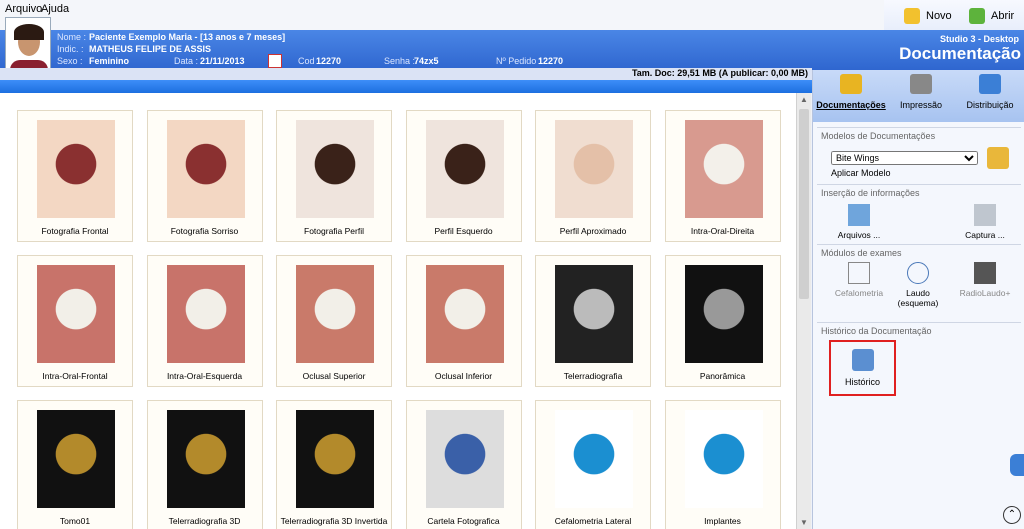 The image size is (1024, 529). What do you see at coordinates (23, 9) in the screenshot?
I see `menu-arquivo: Arquivo` at bounding box center [23, 9].